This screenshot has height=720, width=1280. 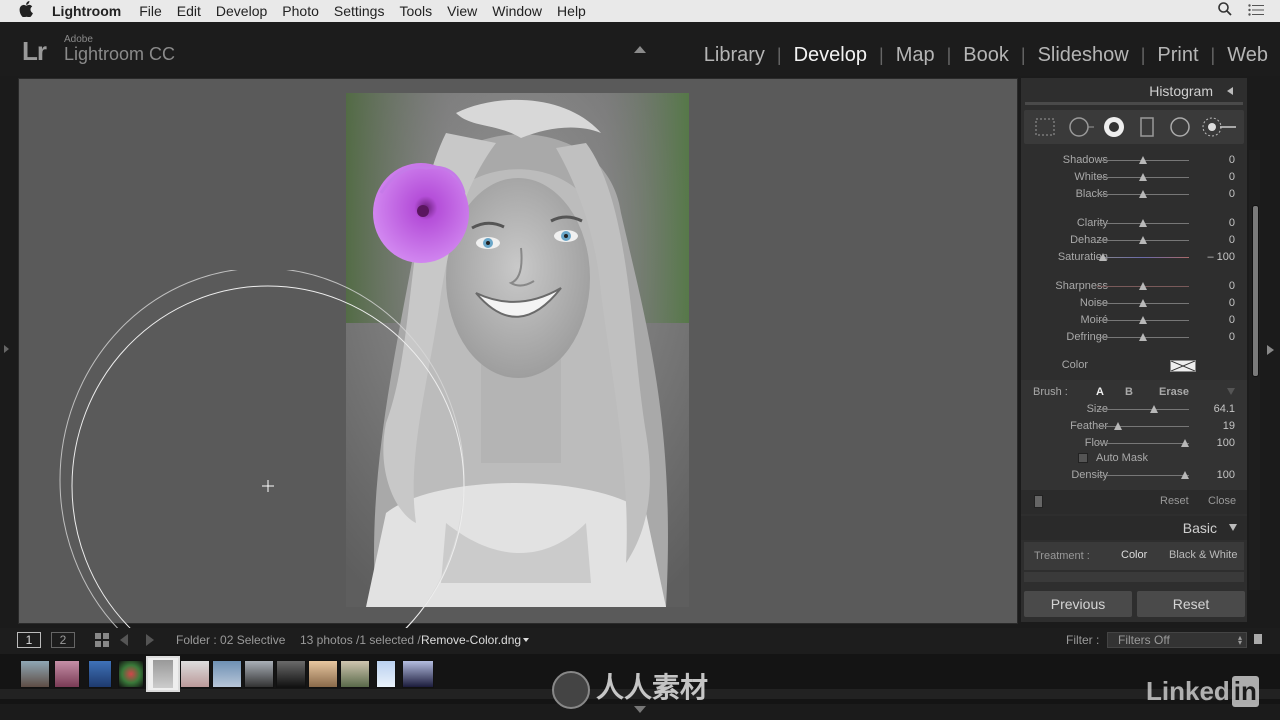 I want to click on module-book: Book, so click(x=986, y=55).